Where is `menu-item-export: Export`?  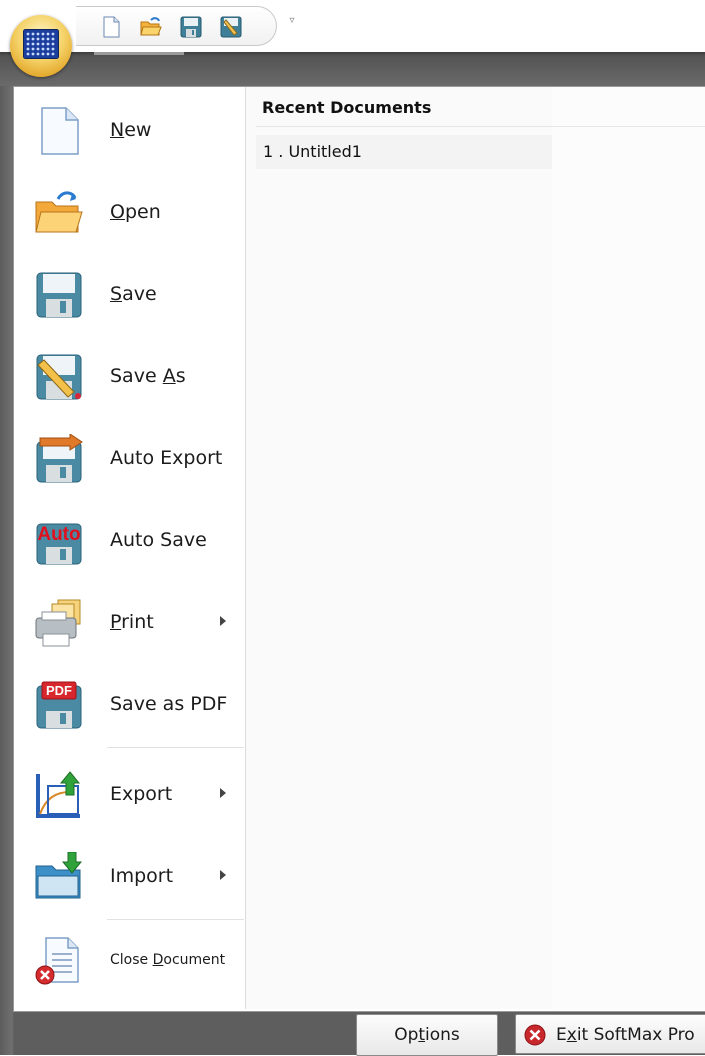
menu-item-export: Export is located at coordinates (129, 794).